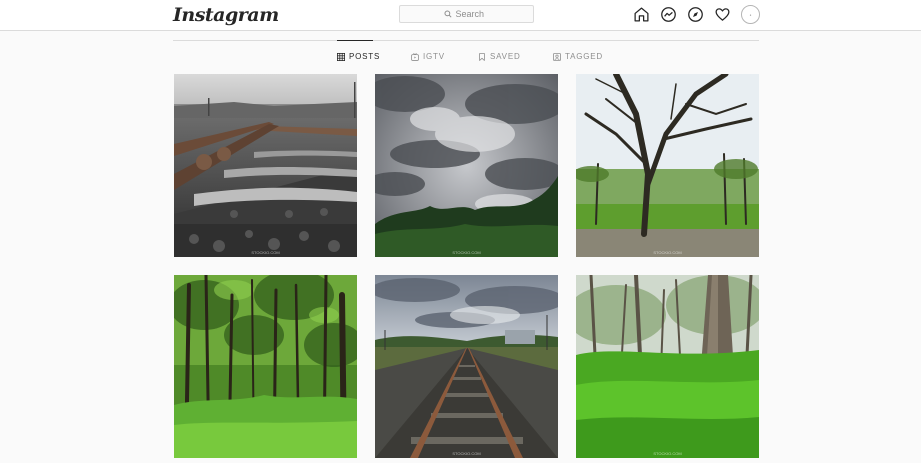  Describe the element at coordinates (482, 56) in the screenshot. I see `bookmark-icon` at that location.